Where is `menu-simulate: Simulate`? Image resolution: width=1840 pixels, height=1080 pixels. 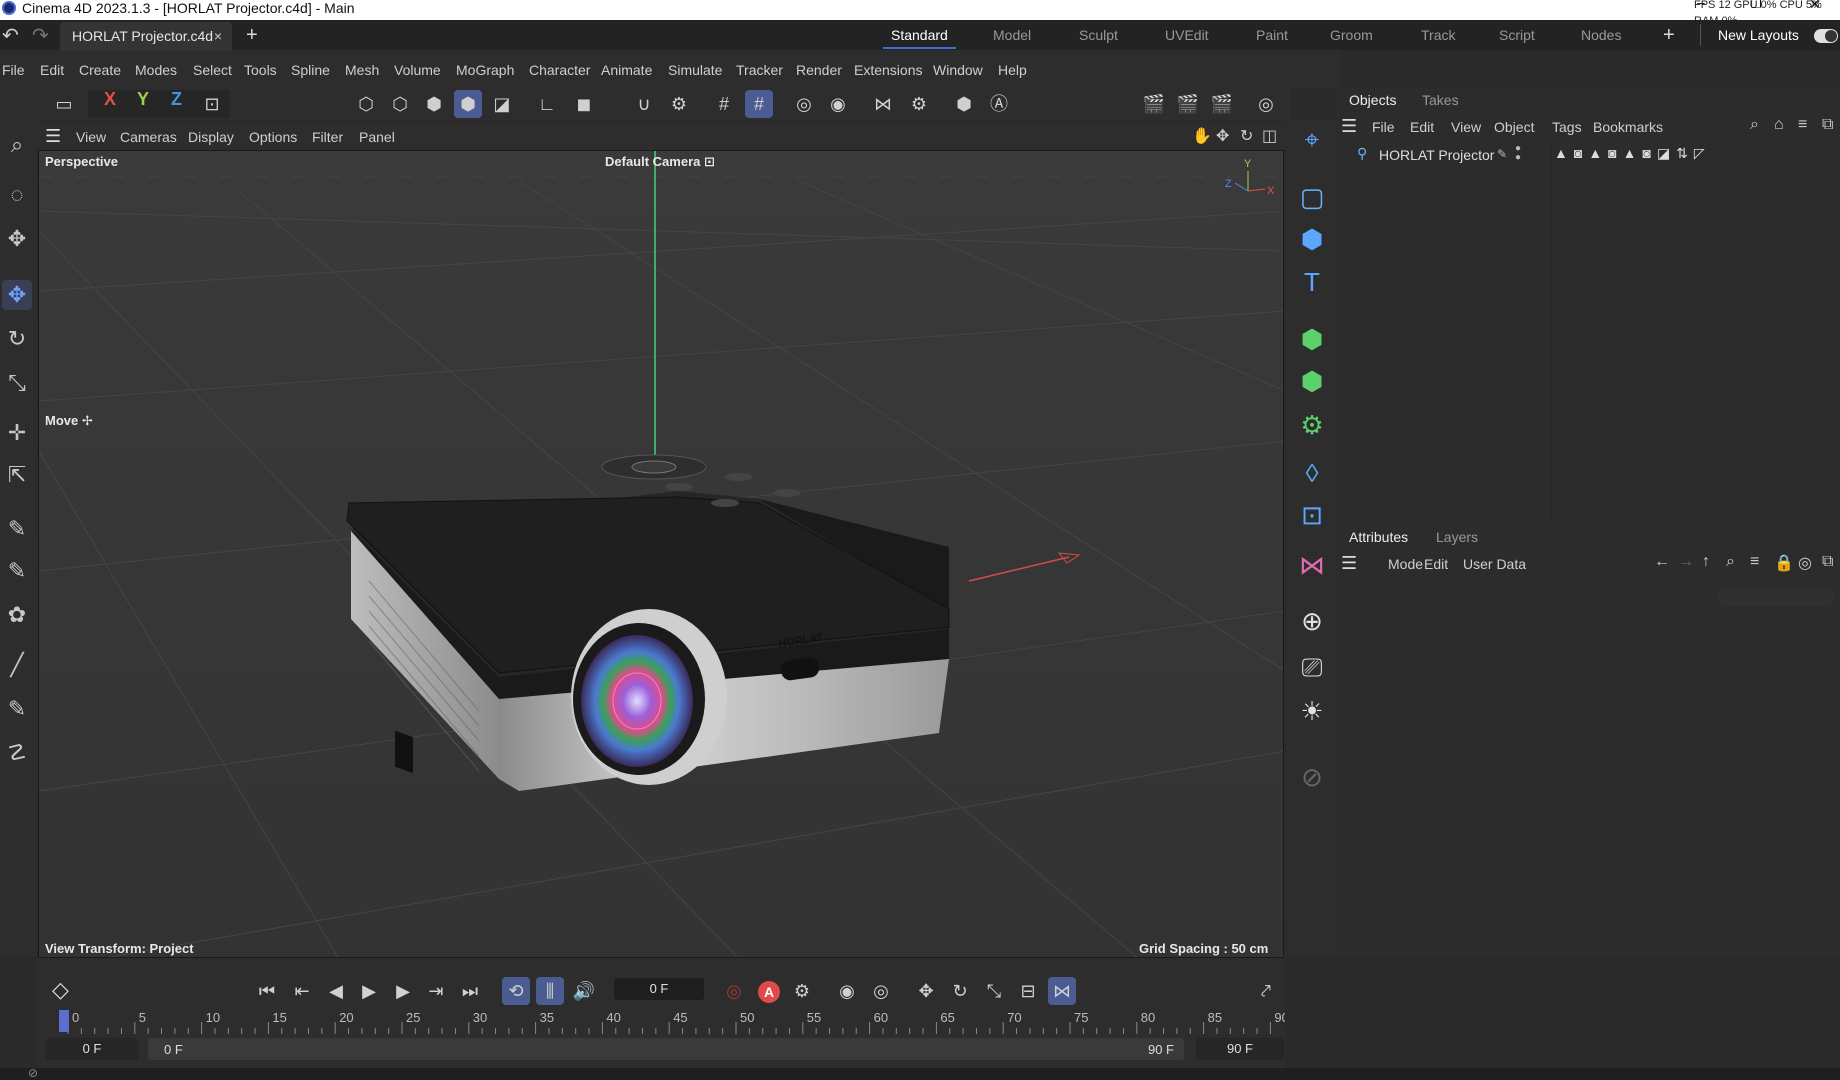
menu-simulate: Simulate is located at coordinates (695, 70).